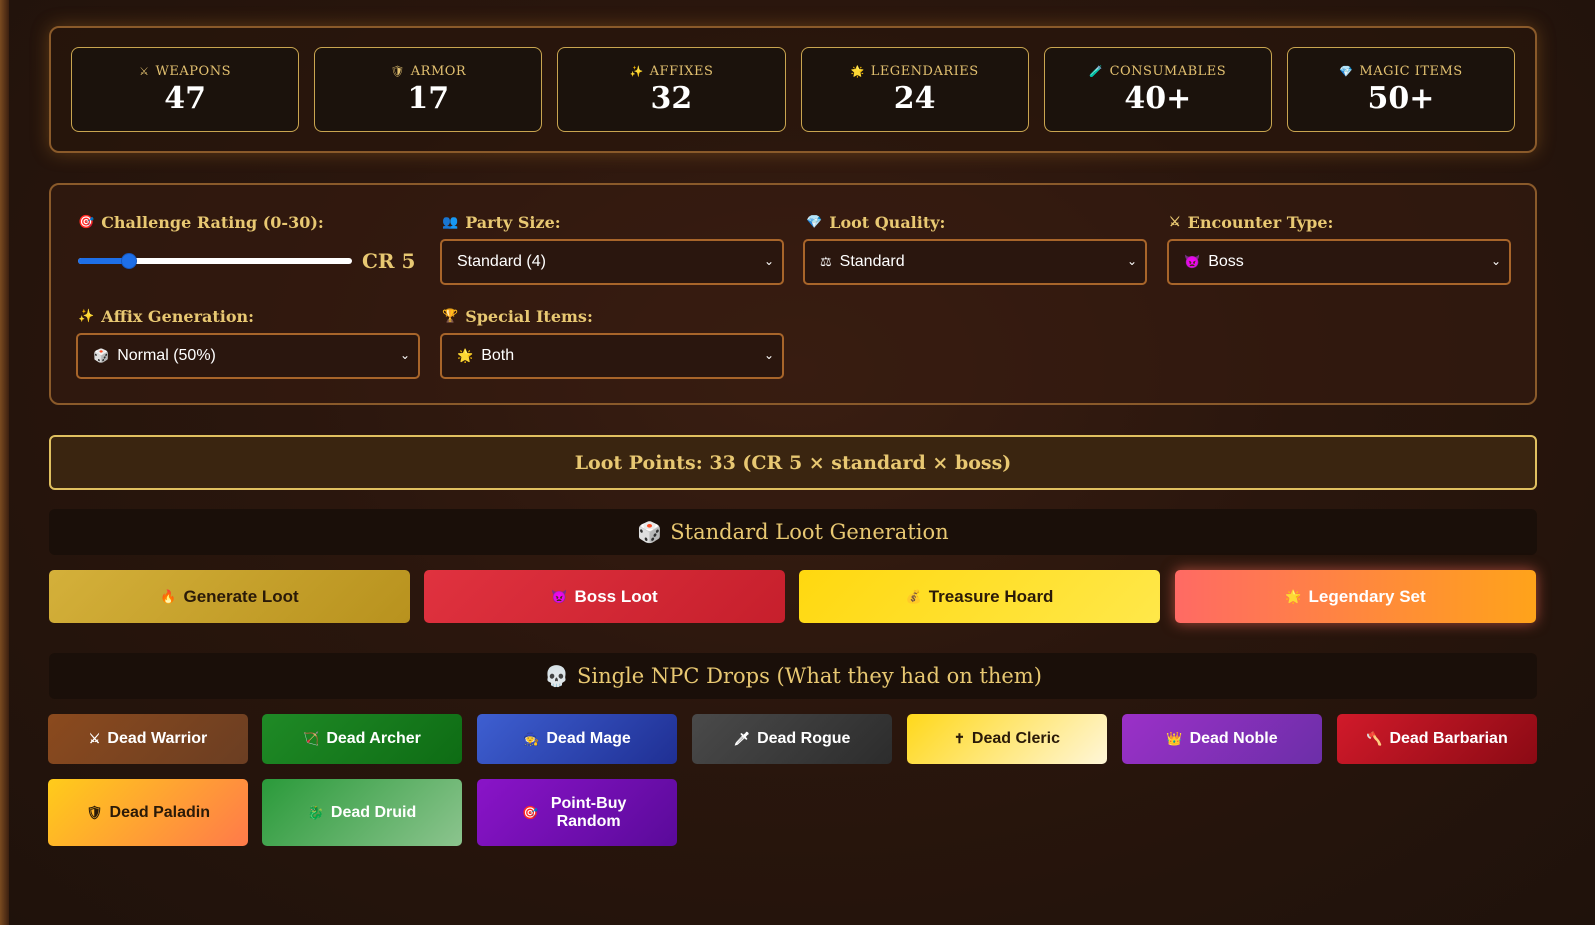 Image resolution: width=1595 pixels, height=925 pixels. Describe the element at coordinates (129, 261) in the screenshot. I see `slider-thumb` at that location.